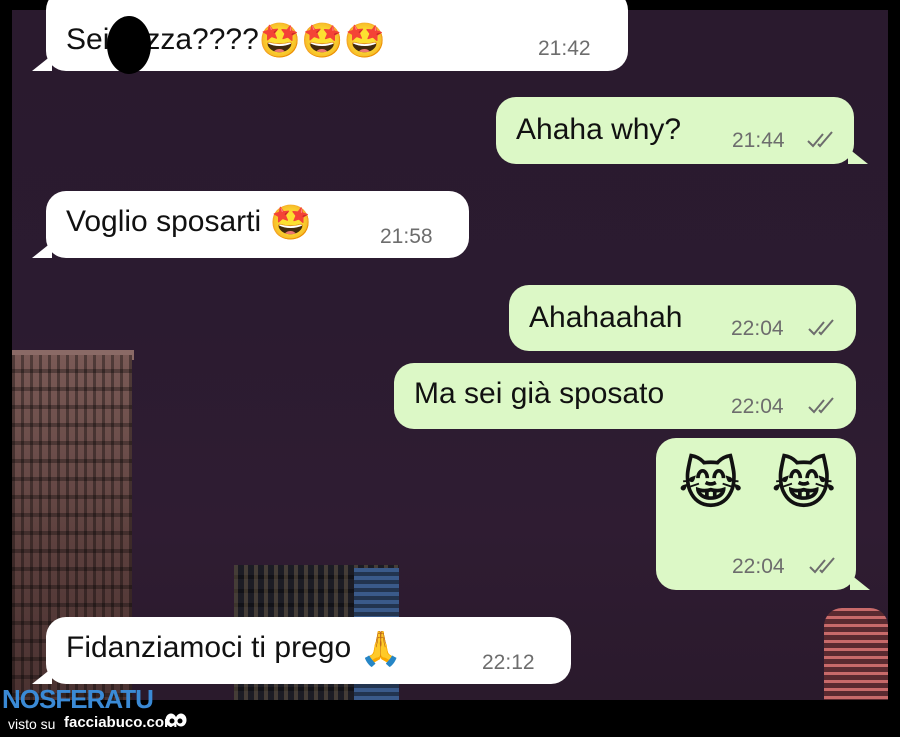  Describe the element at coordinates (78, 699) in the screenshot. I see `watermark-brand: NOSFERATU` at that location.